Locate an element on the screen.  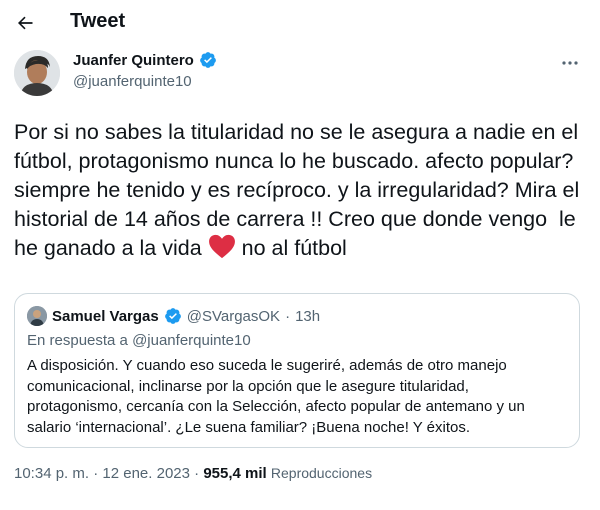
more-horizontal-icon is located at coordinates (570, 63).